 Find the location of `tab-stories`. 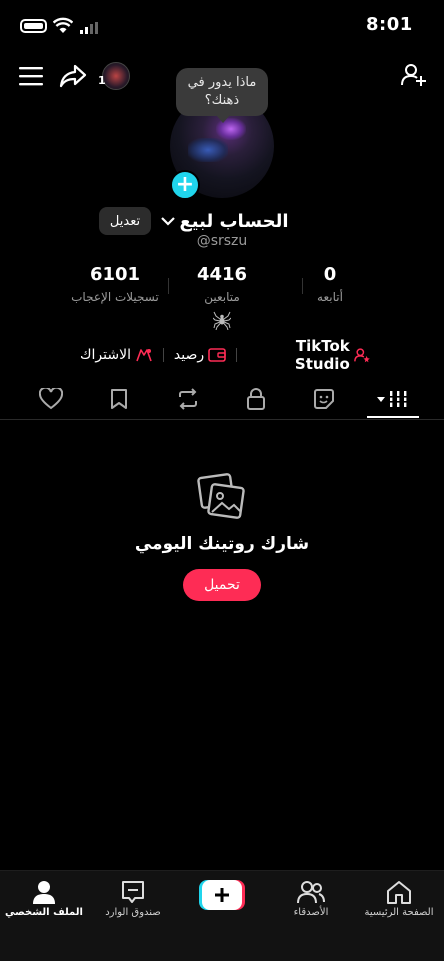

tab-stories is located at coordinates (324, 399).